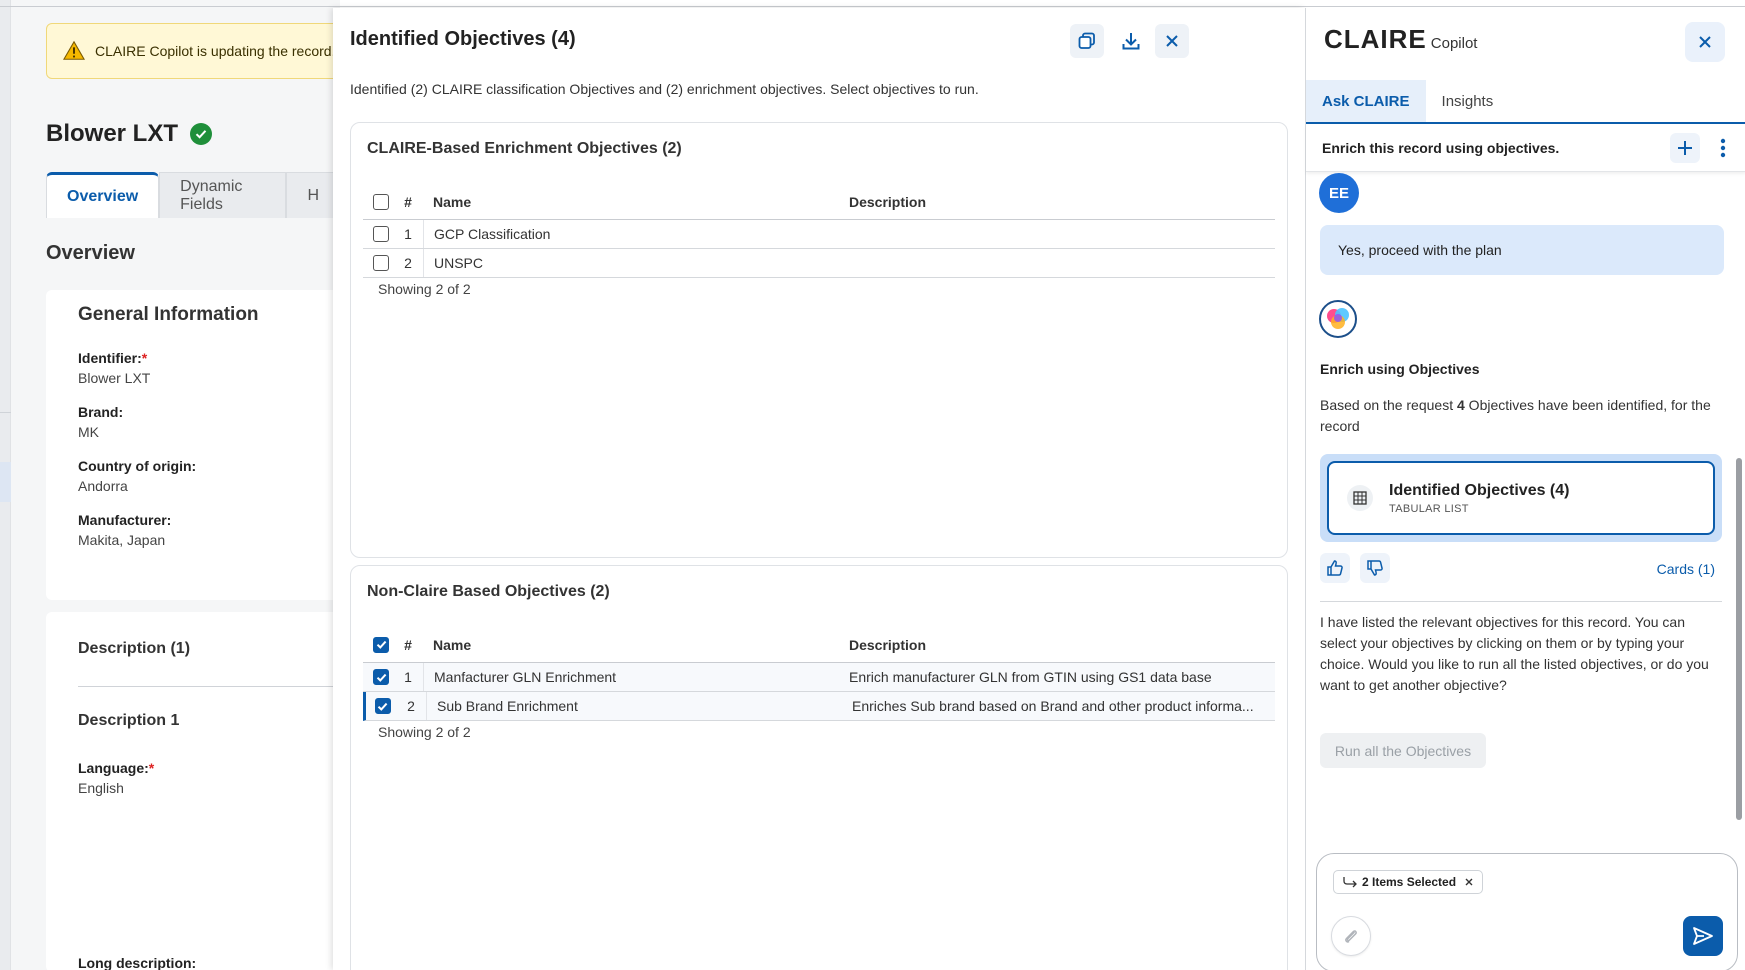  What do you see at coordinates (524, 148) in the screenshot?
I see `claire-section-title: CLAIRE-Based Enrichment Objectives (2)` at bounding box center [524, 148].